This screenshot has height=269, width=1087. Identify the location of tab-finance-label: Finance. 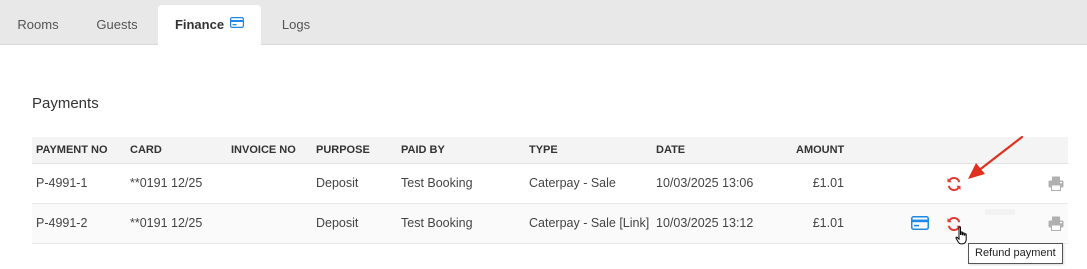
(199, 24).